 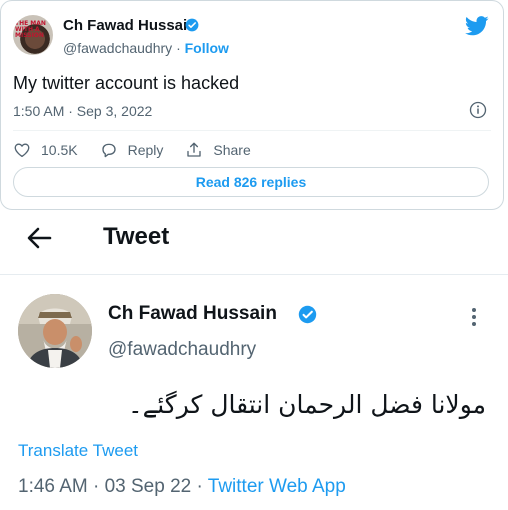 I want to click on likes-count: 10.5K, so click(x=59, y=150).